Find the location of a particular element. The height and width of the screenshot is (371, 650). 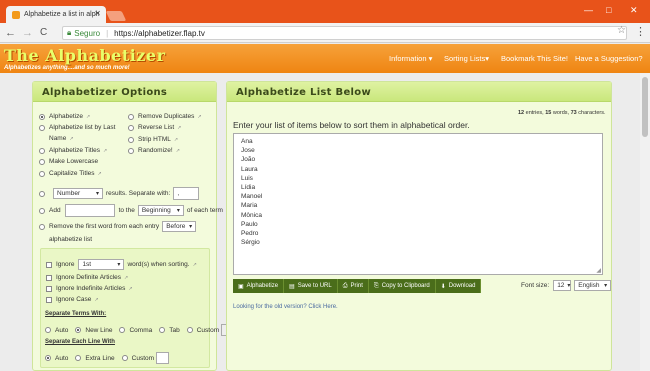

minimize-icon: — is located at coordinates (588, 10).